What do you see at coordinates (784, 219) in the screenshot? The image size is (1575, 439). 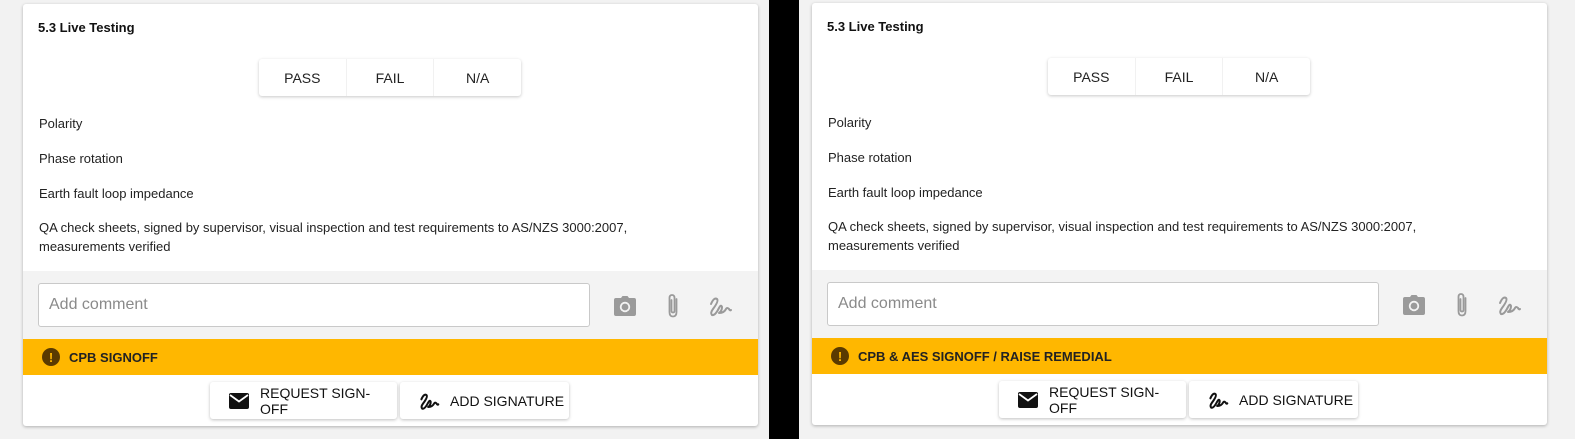 I see `panel-divider` at bounding box center [784, 219].